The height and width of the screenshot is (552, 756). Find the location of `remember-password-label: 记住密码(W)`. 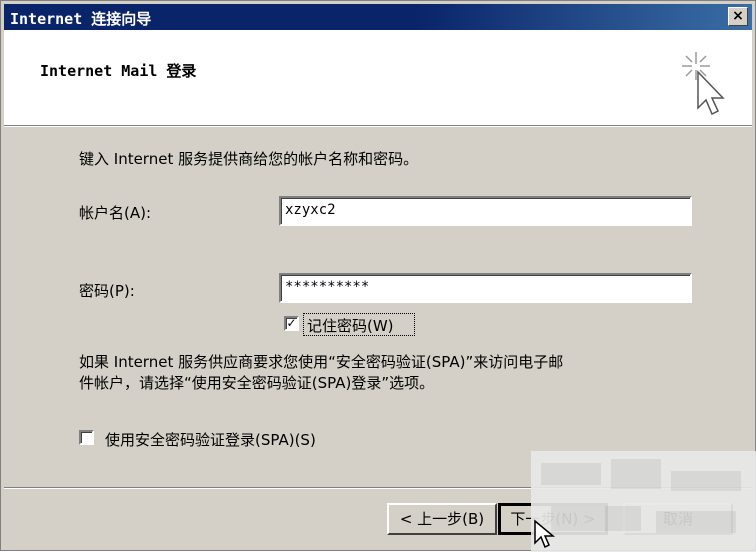

remember-password-label: 记住密码(W) is located at coordinates (350, 325).